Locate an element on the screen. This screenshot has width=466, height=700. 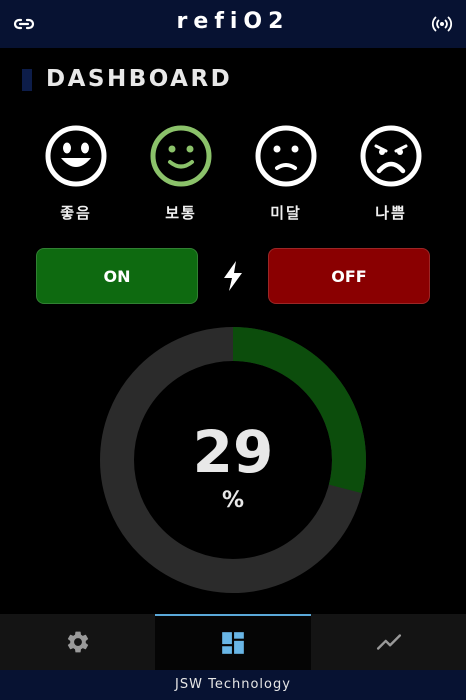
on-button: ON is located at coordinates (117, 276).